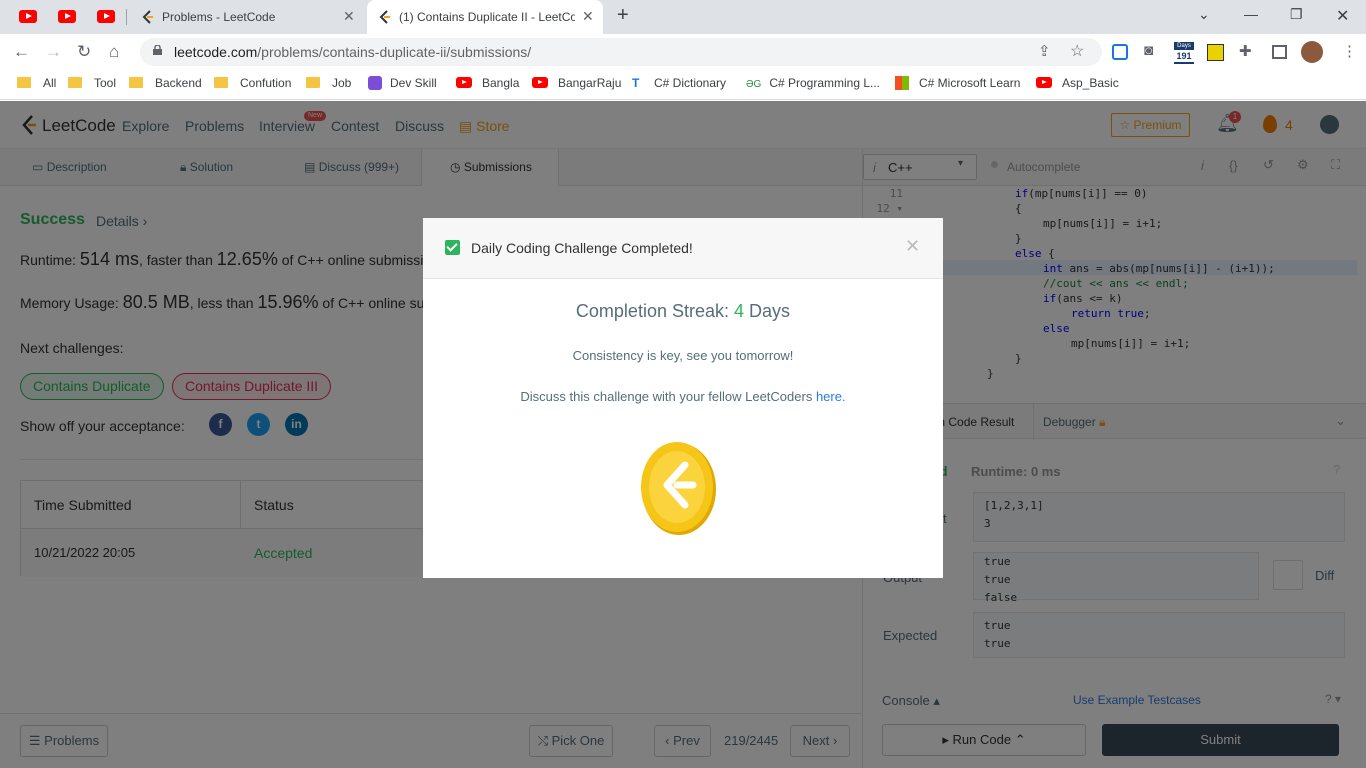  Describe the element at coordinates (970, 83) in the screenshot. I see `bookmark-label: C# Microsoft Learn` at that location.